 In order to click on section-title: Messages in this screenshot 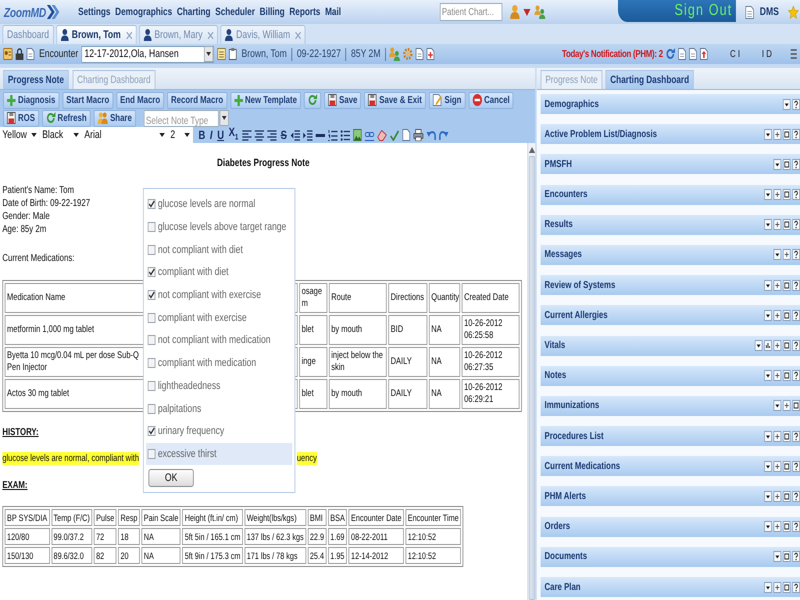, I will do `click(658, 254)`.